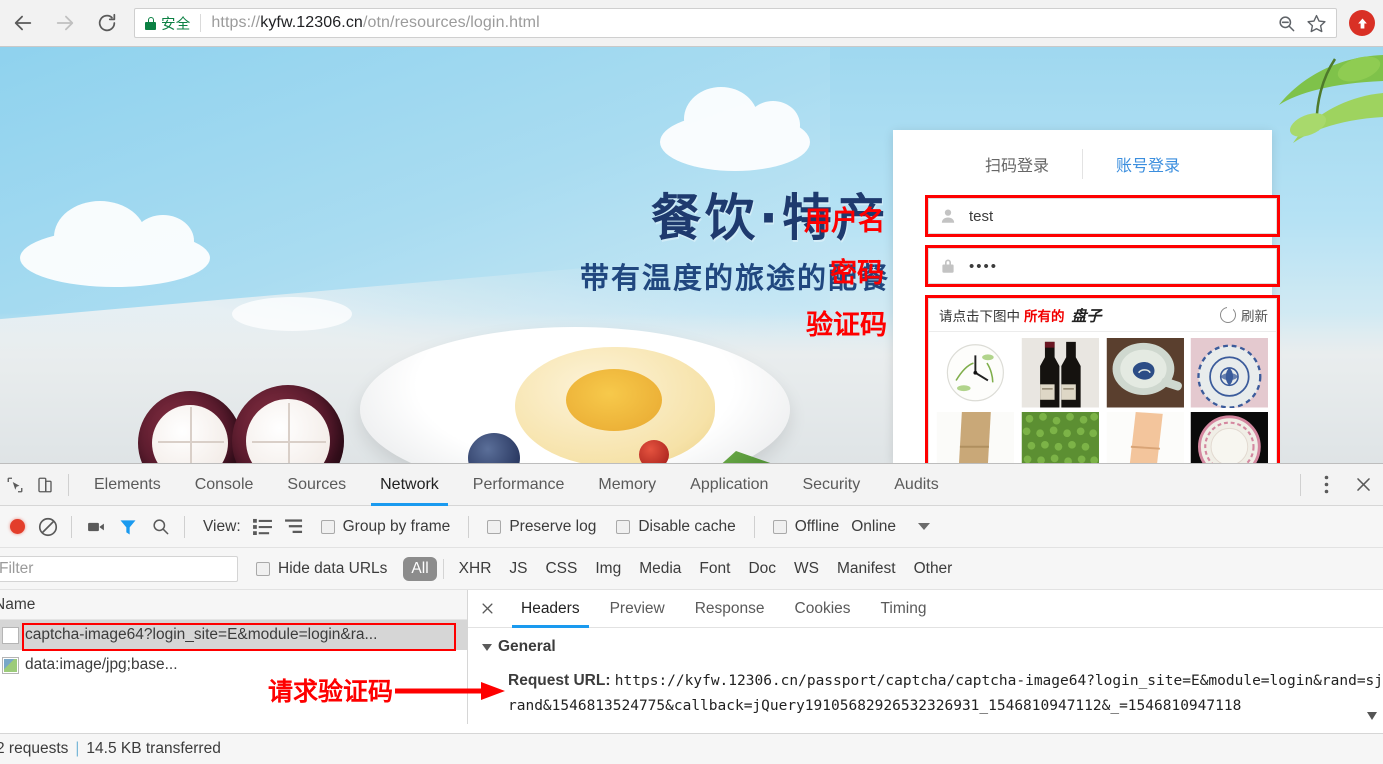  Describe the element at coordinates (17, 526) in the screenshot. I see `record-button` at that location.